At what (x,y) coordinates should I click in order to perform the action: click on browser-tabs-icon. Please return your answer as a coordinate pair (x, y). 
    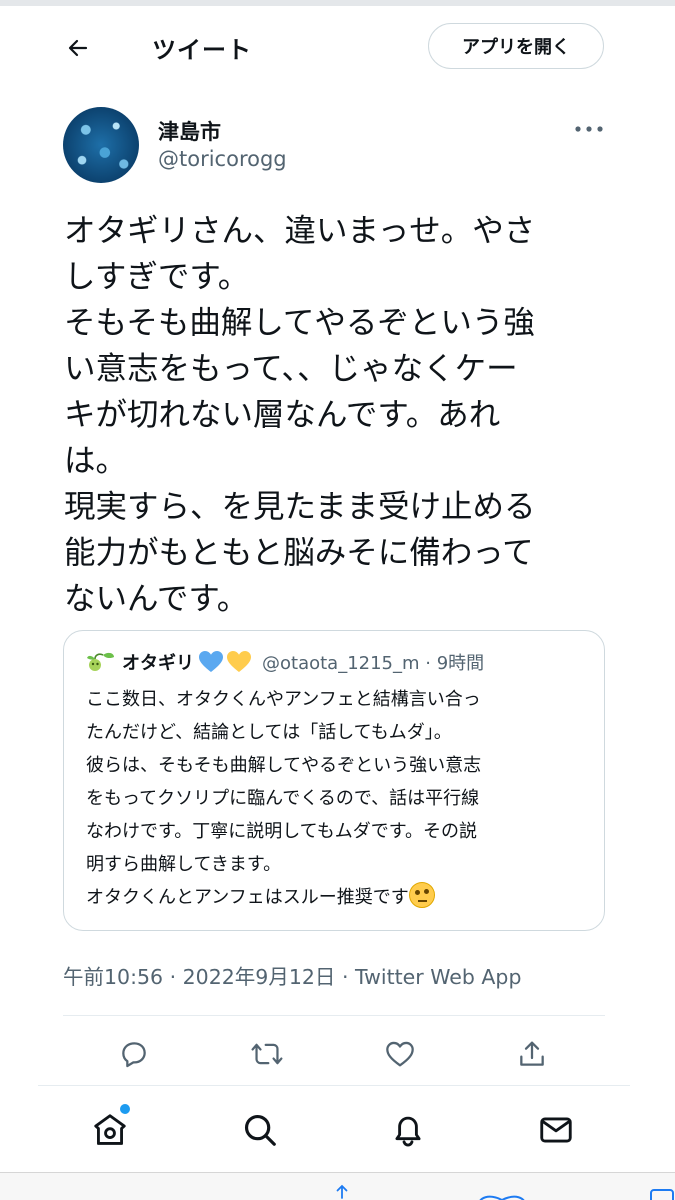
    Looking at the image, I should click on (661, 1193).